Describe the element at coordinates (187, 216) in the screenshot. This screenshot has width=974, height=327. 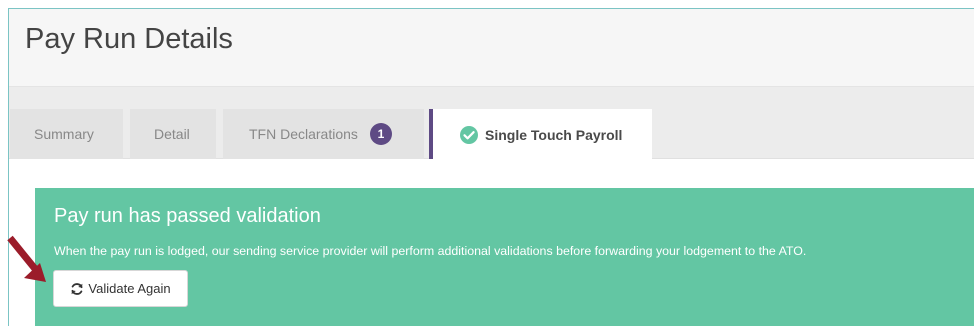
I see `alert-title: Pay run has passed validation` at that location.